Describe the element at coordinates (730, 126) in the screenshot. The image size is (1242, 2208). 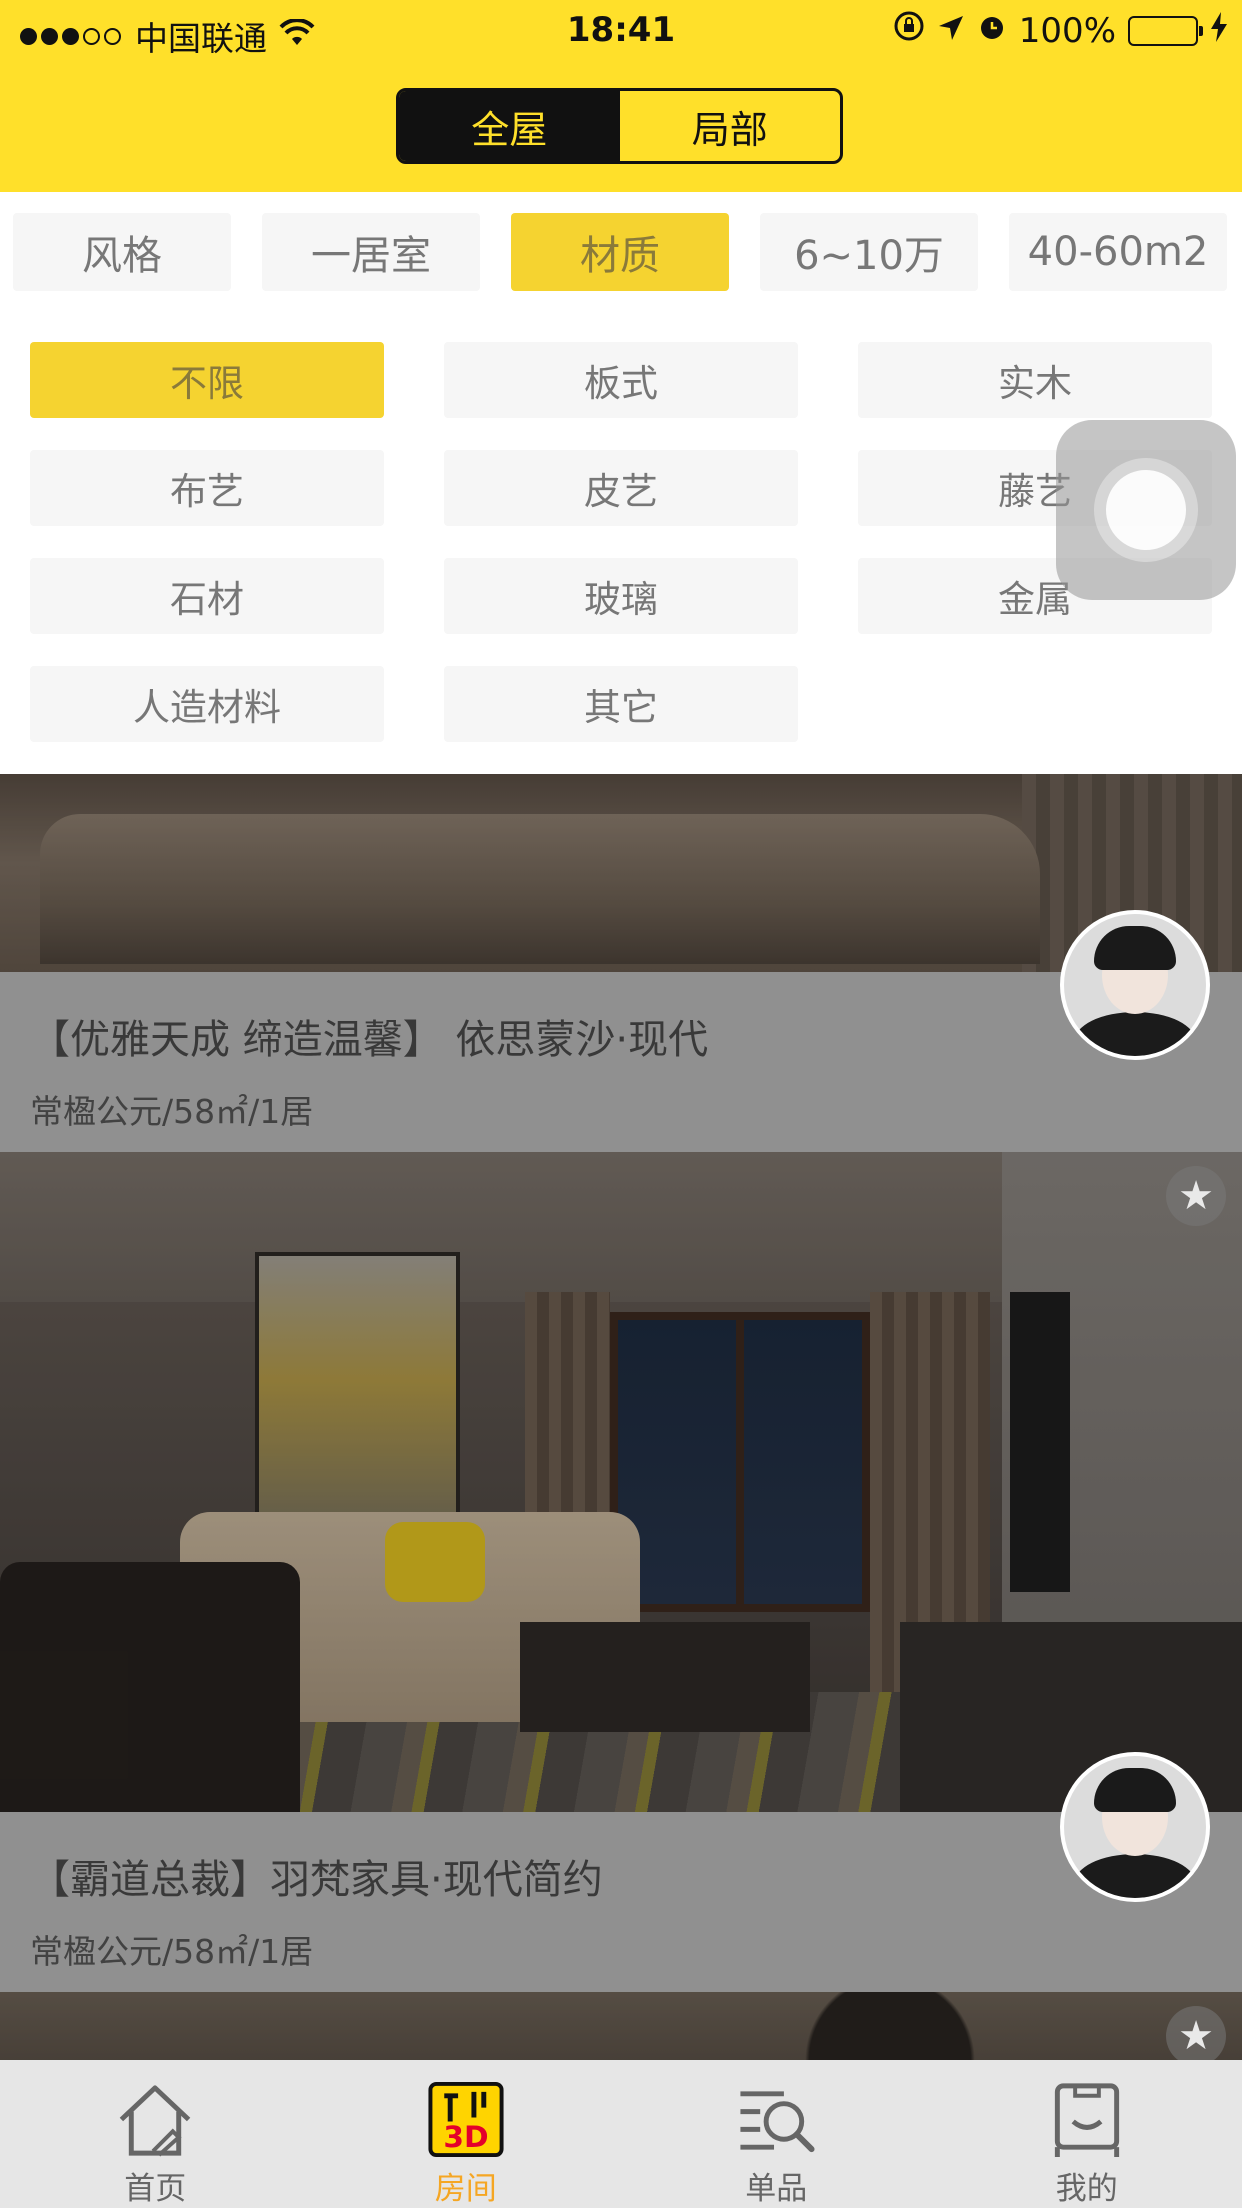
I see `segment-partial: 局部` at that location.